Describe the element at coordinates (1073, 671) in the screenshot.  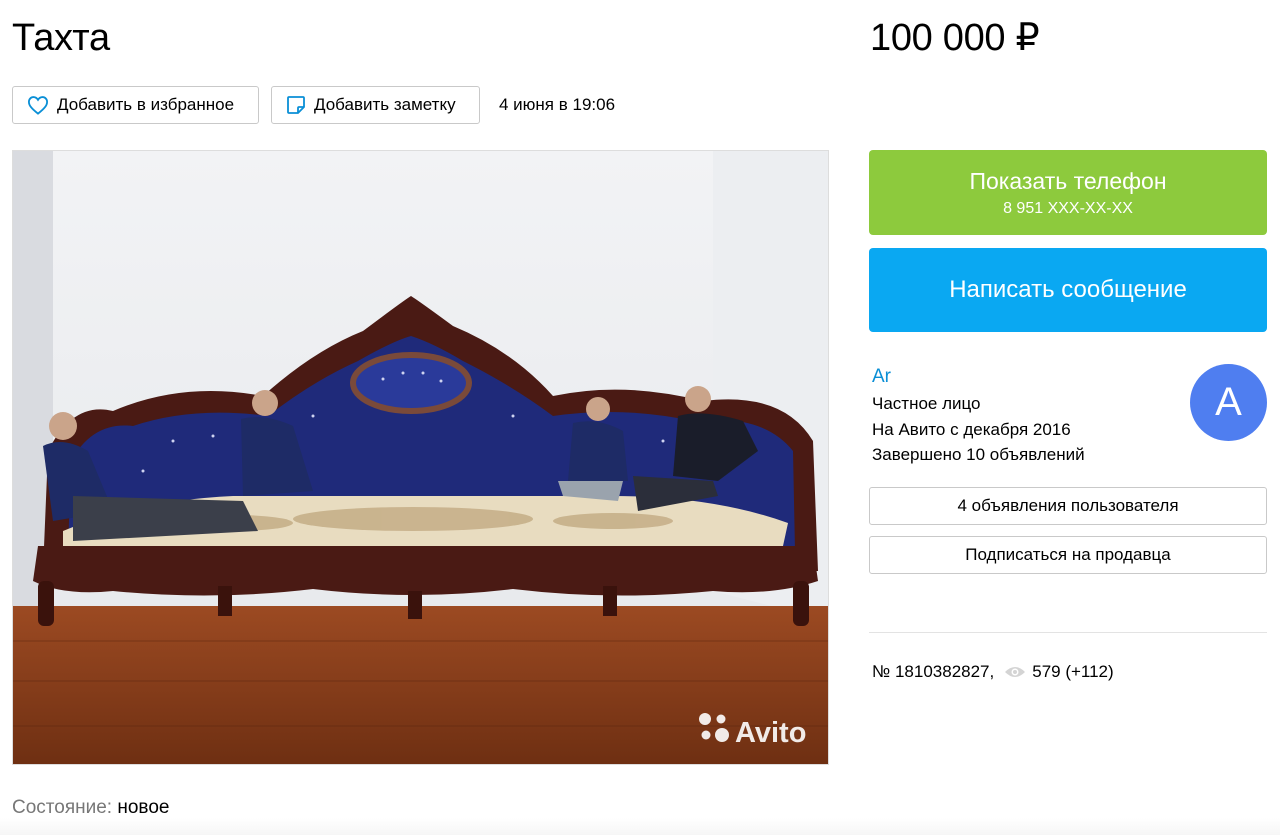
I see `views-count: 579 (+112)` at that location.